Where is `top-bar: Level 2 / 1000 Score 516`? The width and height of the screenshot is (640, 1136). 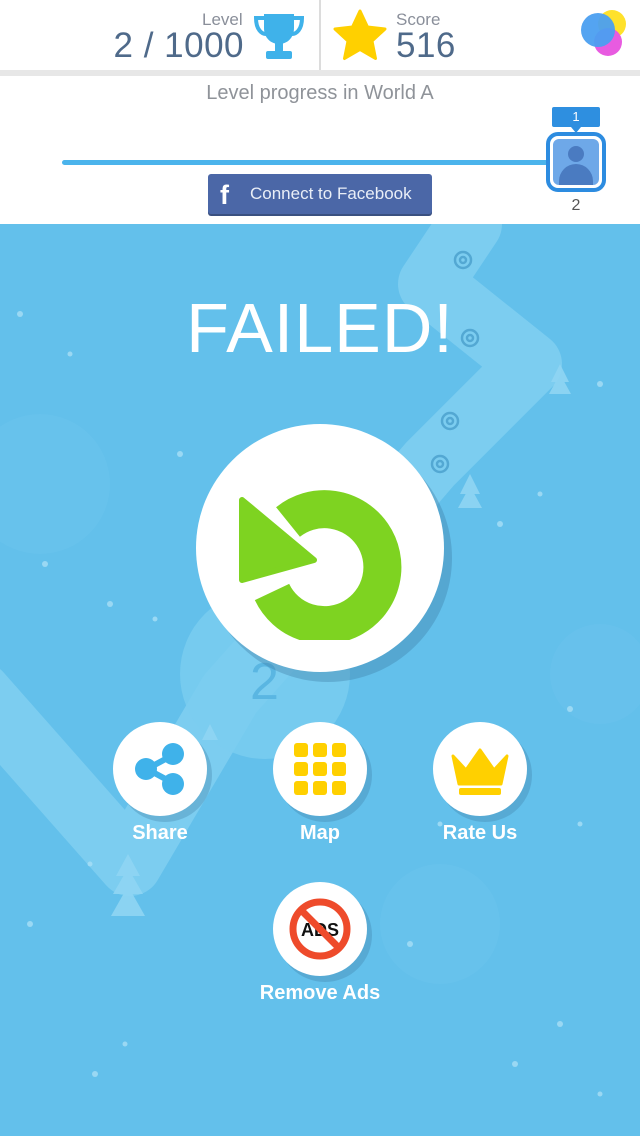 top-bar: Level 2 / 1000 Score 516 is located at coordinates (320, 36).